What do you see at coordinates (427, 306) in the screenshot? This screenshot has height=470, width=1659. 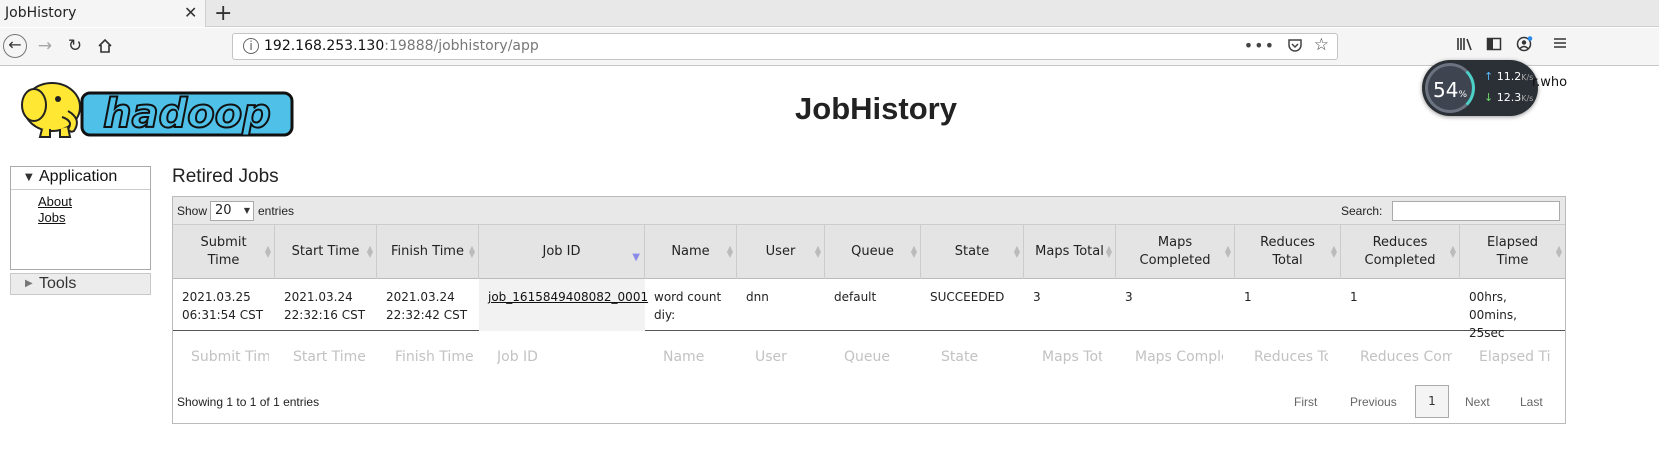 I see `cell-finish-time: 2021.03.24 22:32:42 CST` at bounding box center [427, 306].